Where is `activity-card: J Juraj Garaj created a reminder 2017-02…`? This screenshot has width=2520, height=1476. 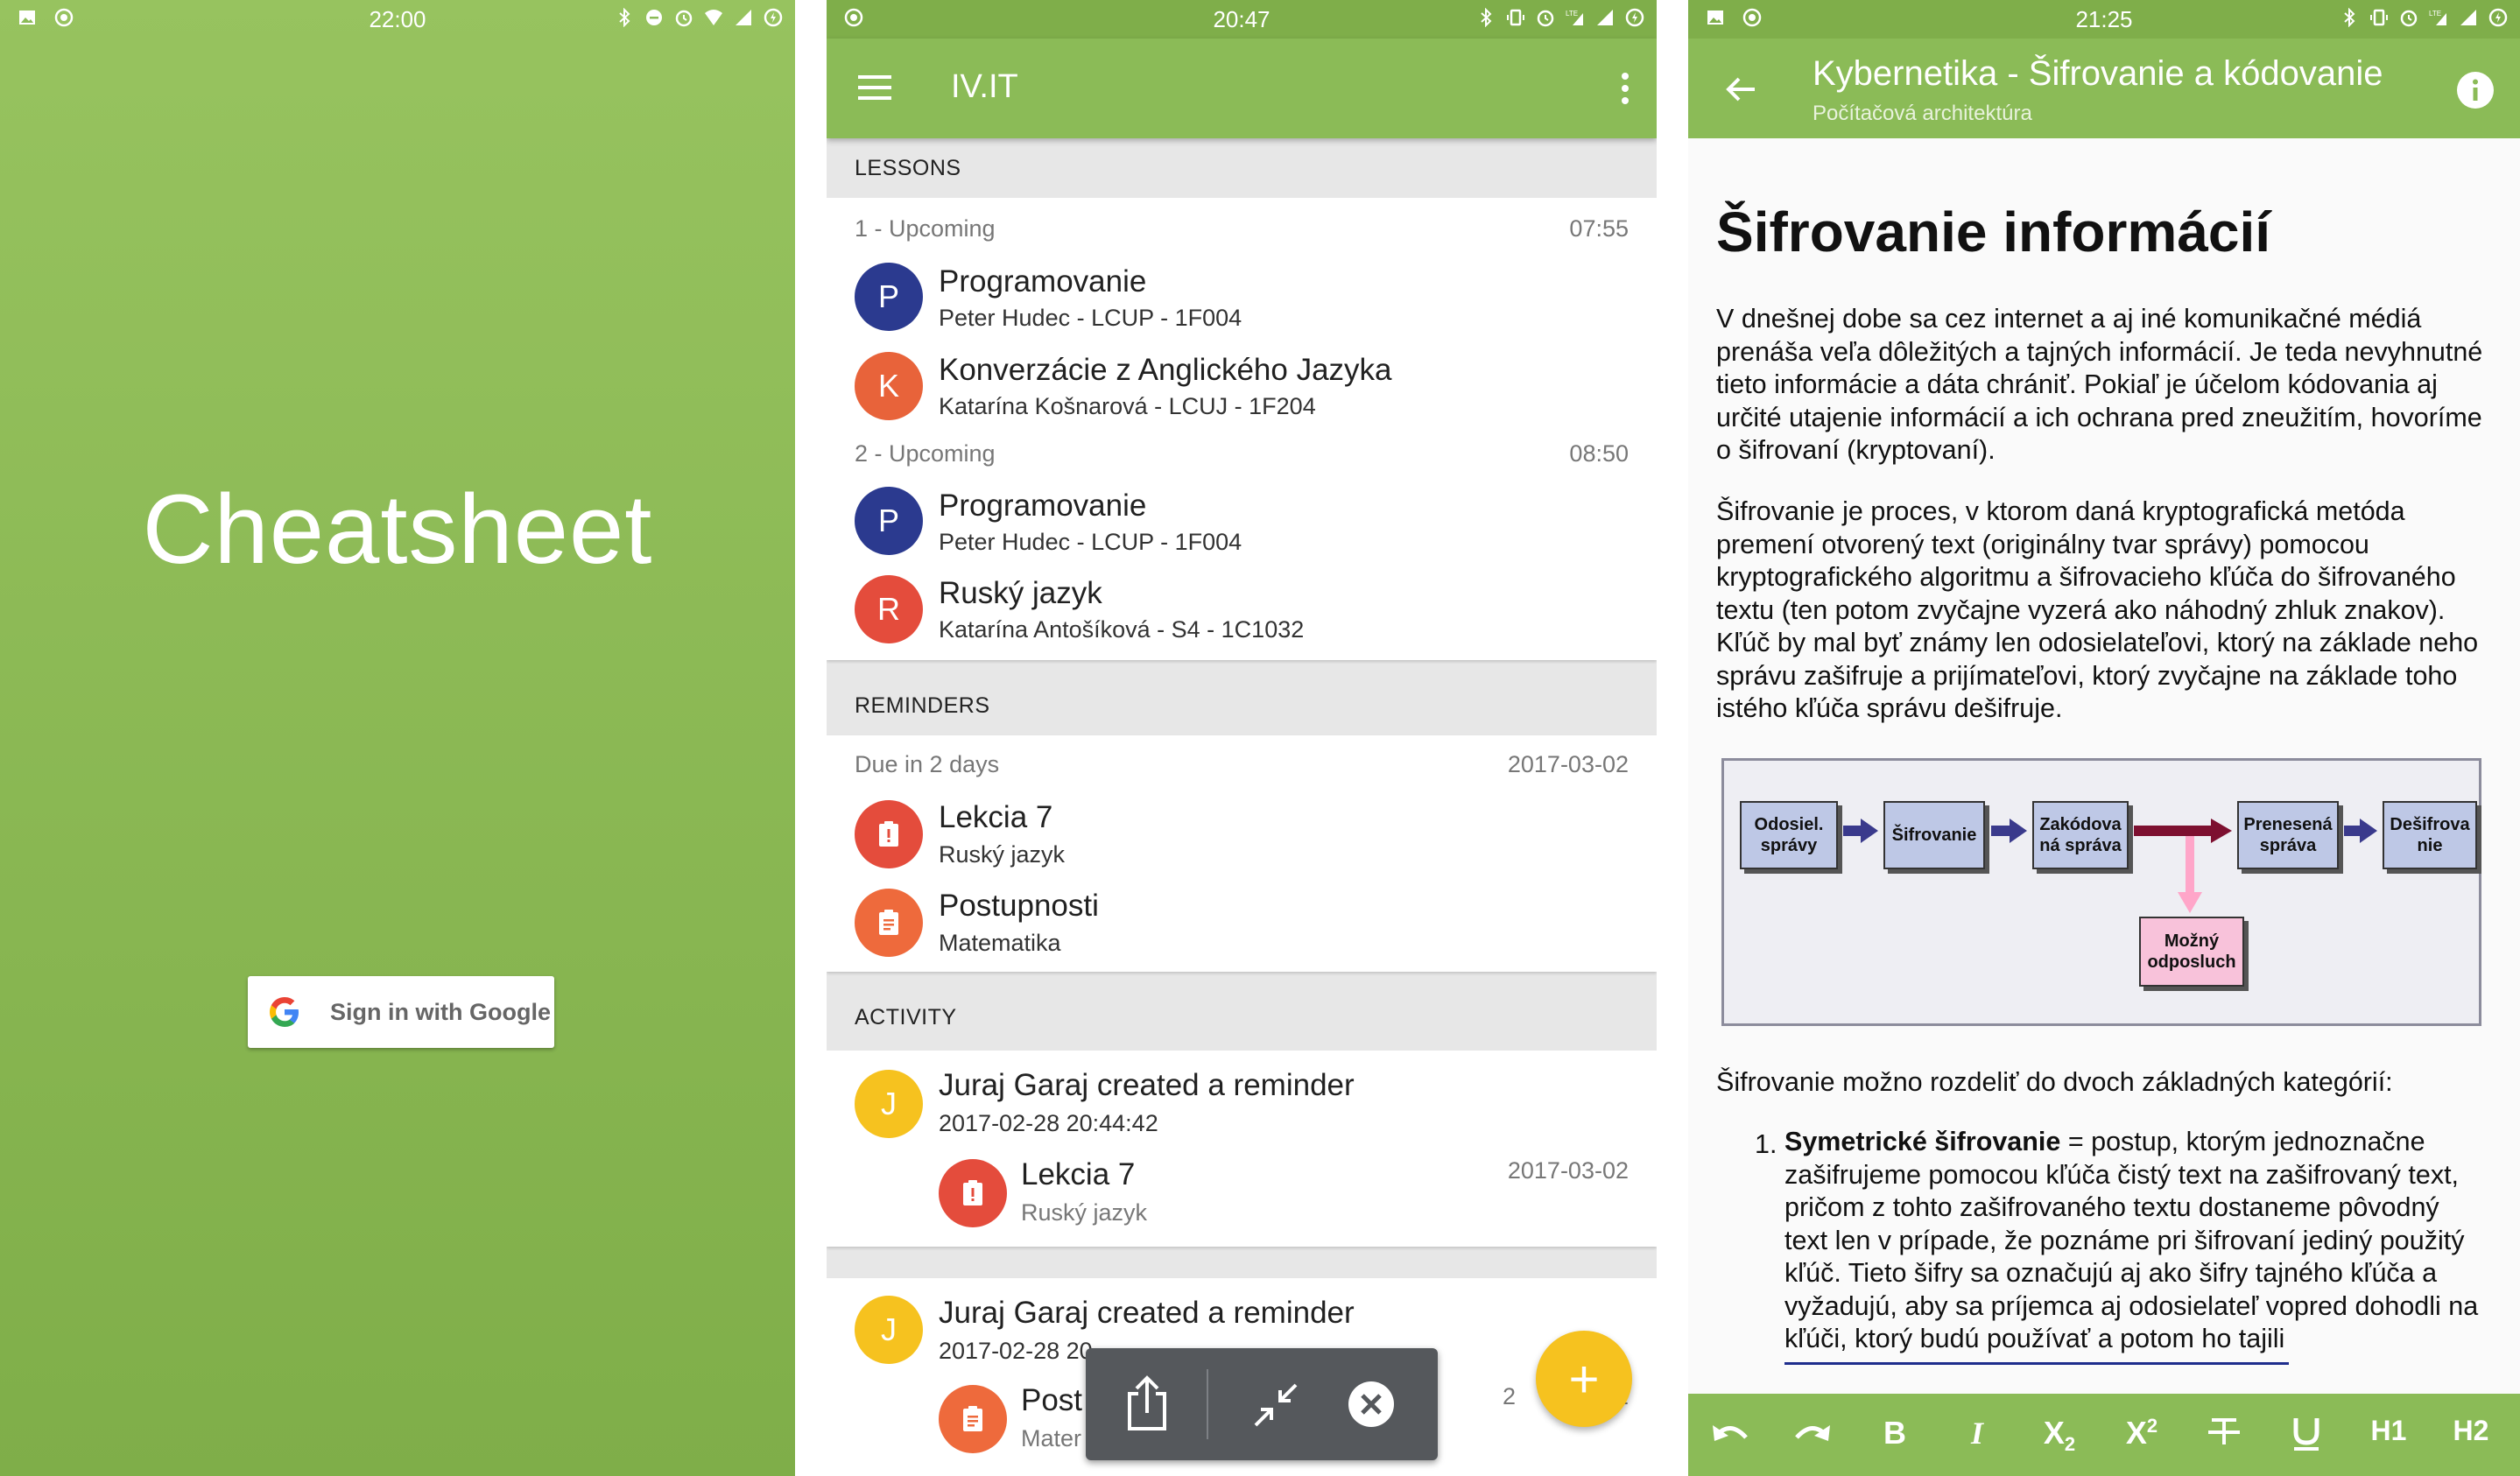 activity-card: J Juraj Garaj created a reminder 2017-02… is located at coordinates (1242, 1149).